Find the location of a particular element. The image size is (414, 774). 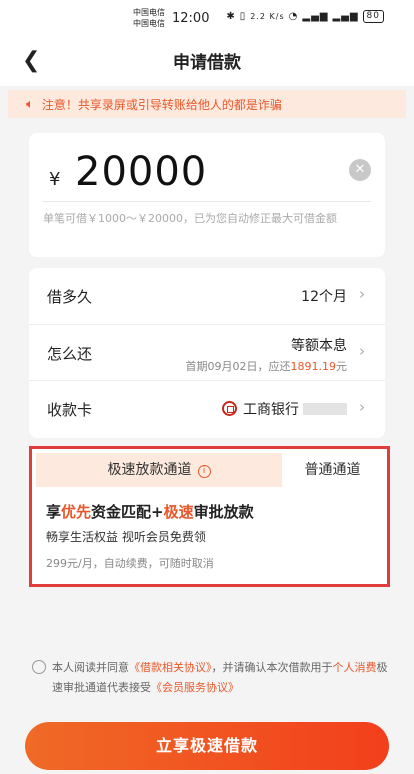

info-icon: i is located at coordinates (204, 471).